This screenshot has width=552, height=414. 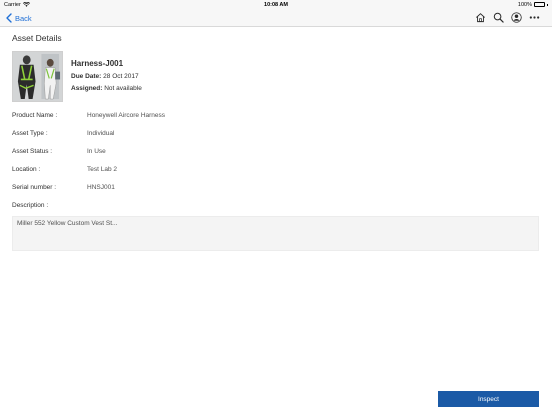 What do you see at coordinates (498, 17) in the screenshot?
I see `search-icon` at bounding box center [498, 17].